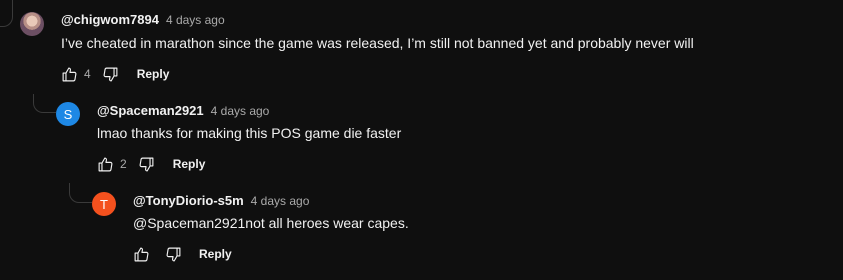  I want to click on comment-header: @TonyDiorio-s5m 4 days ago, so click(221, 200).